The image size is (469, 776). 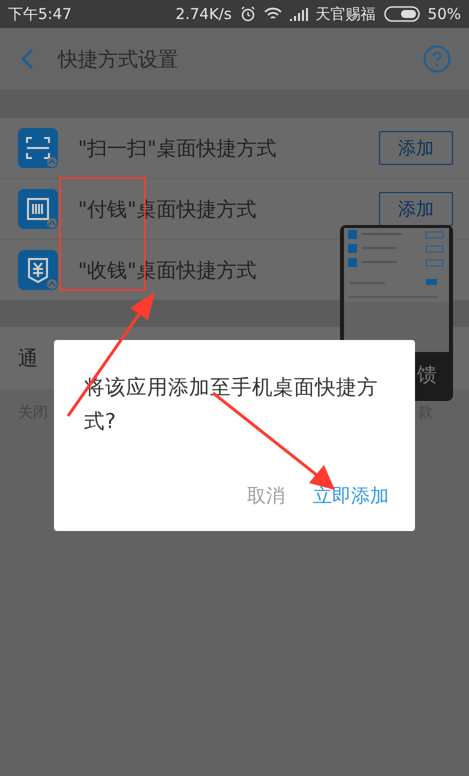 What do you see at coordinates (204, 14) in the screenshot?
I see `network-speed: 2.74K/s` at bounding box center [204, 14].